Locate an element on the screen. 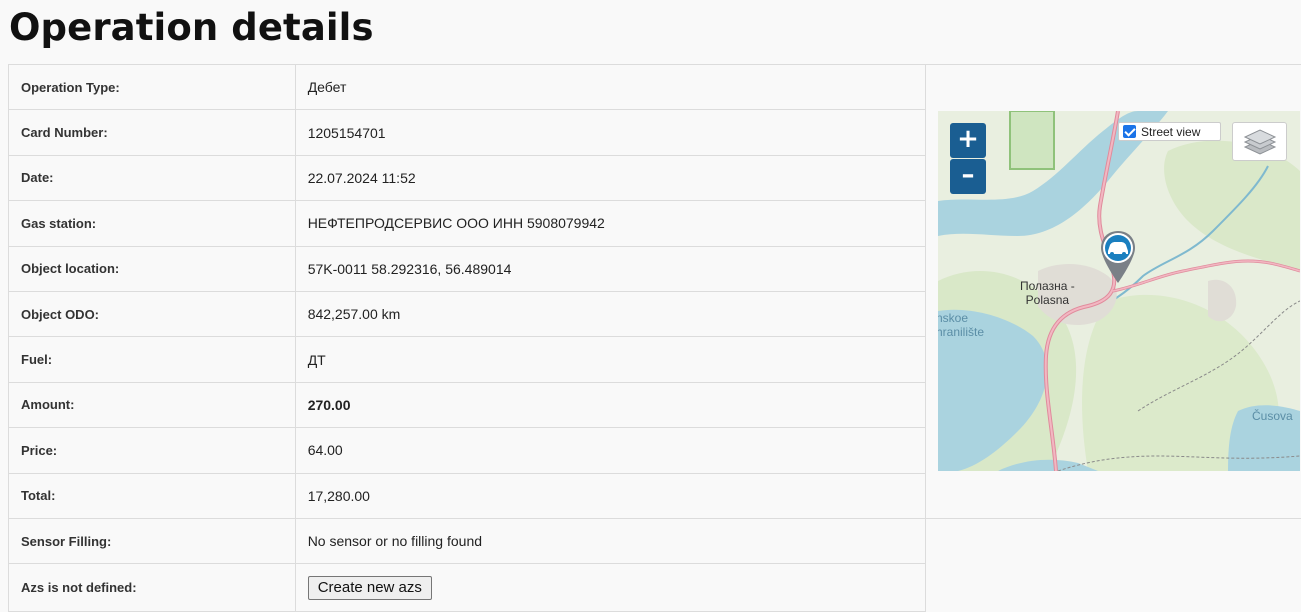  row-value-total: 17,280.00 is located at coordinates (610, 495).